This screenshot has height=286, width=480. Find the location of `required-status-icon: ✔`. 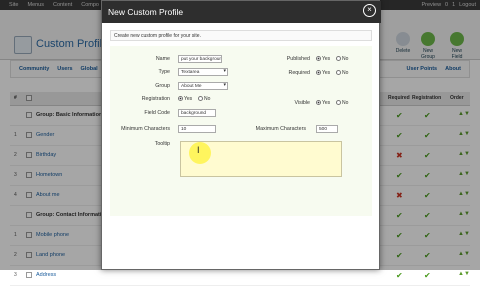

required-status-icon: ✔ is located at coordinates (399, 275).